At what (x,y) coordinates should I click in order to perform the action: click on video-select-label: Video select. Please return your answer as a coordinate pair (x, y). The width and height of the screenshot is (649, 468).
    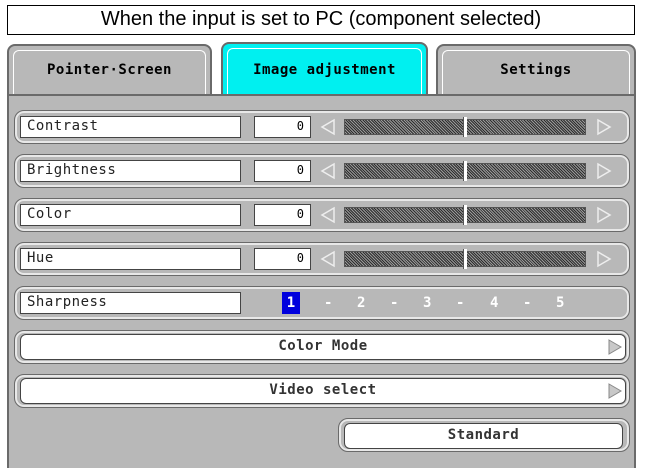
    Looking at the image, I should click on (323, 390).